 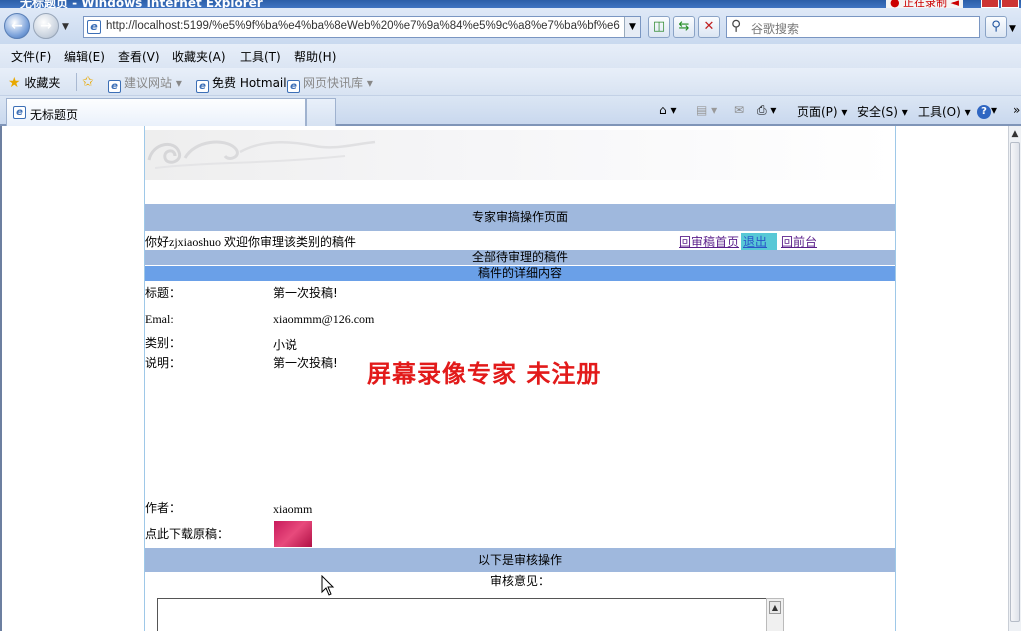 I want to click on stop-button: ✕, so click(x=709, y=27).